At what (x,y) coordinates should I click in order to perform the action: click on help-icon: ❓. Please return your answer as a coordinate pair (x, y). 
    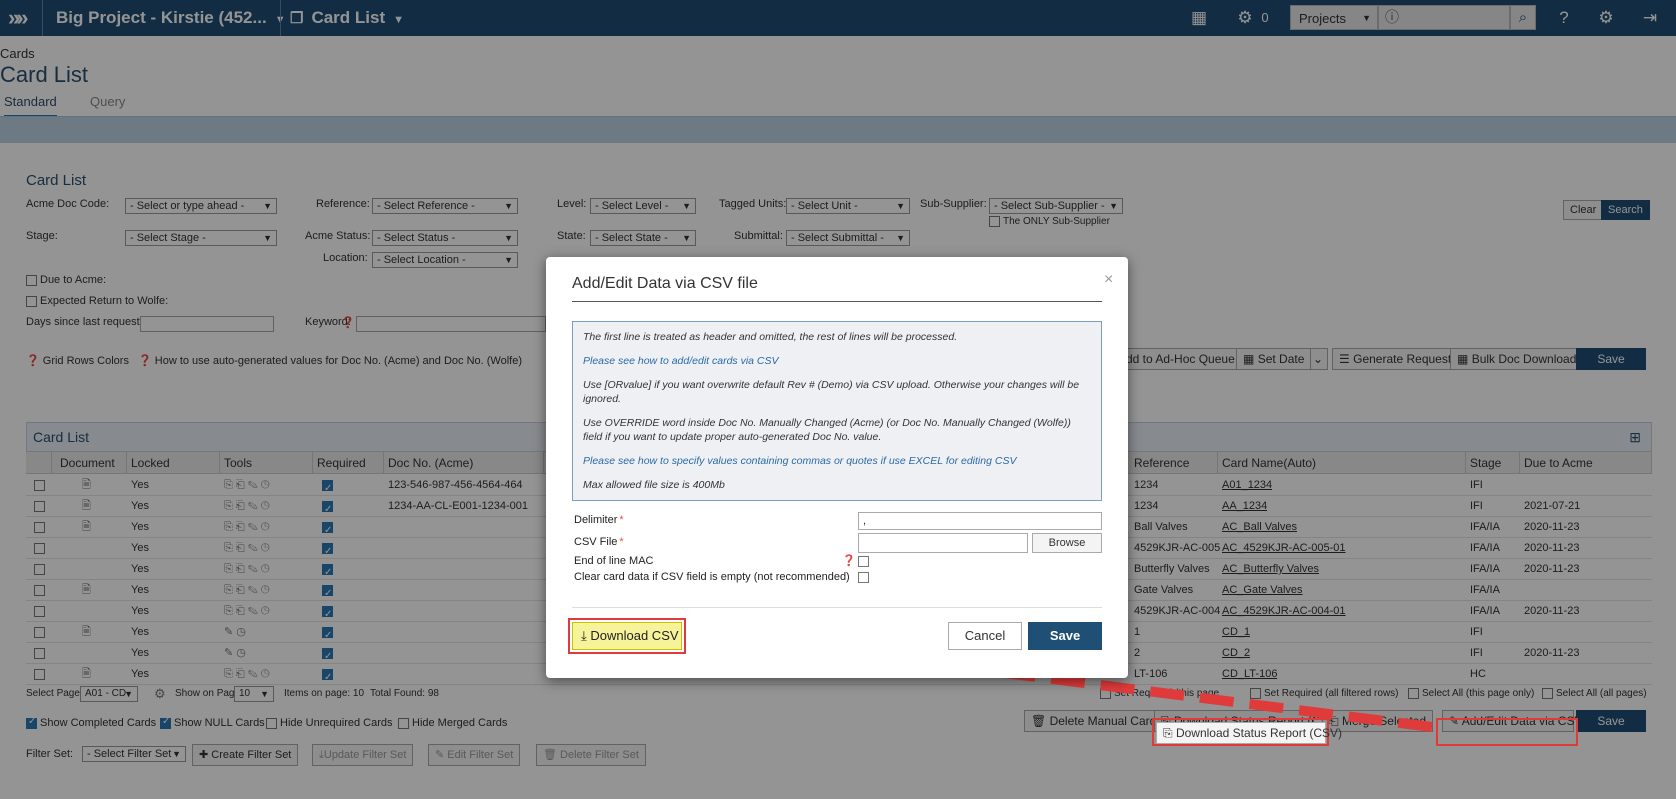
    Looking at the image, I should click on (849, 560).